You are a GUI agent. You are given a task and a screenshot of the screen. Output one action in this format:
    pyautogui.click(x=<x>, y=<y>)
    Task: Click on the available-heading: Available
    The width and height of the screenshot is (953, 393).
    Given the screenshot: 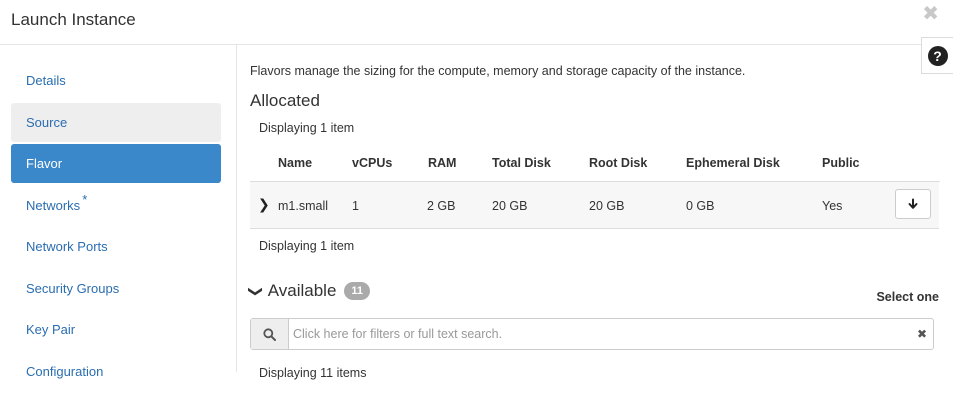 What is the action you would take?
    pyautogui.click(x=302, y=290)
    